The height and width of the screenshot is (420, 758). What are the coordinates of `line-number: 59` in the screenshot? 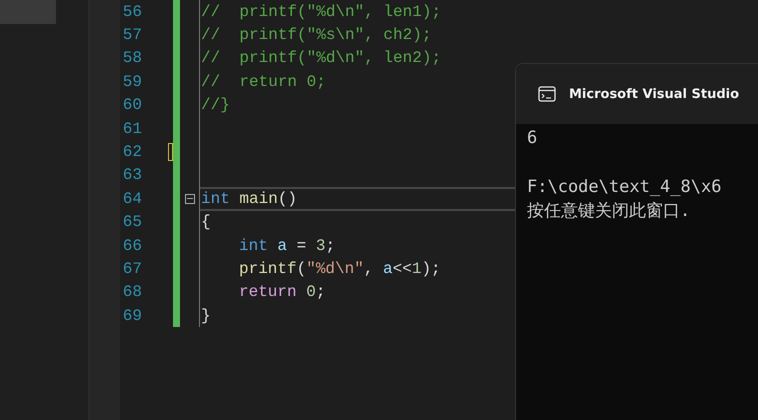 It's located at (132, 81).